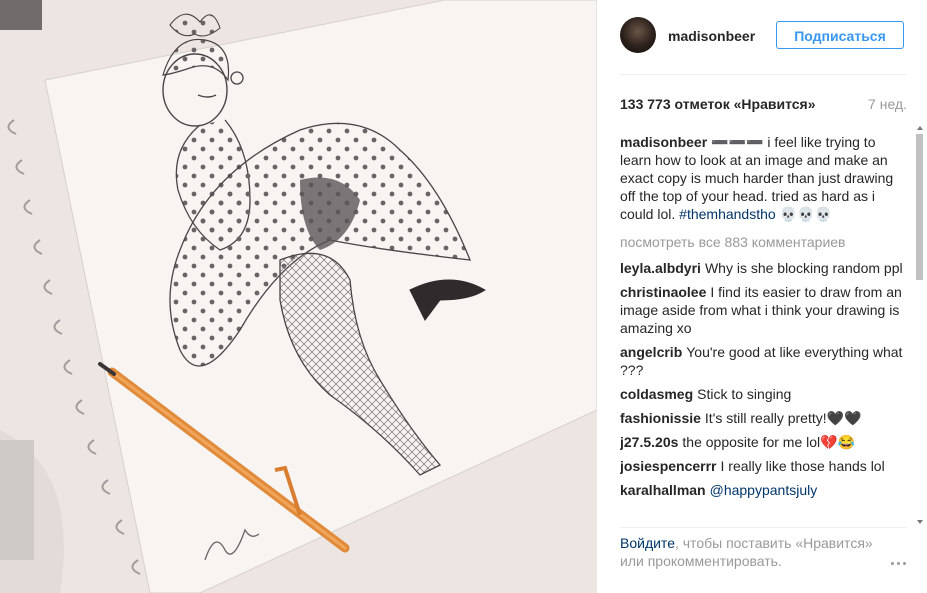  I want to click on caption-username: madisonbeer, so click(663, 142).